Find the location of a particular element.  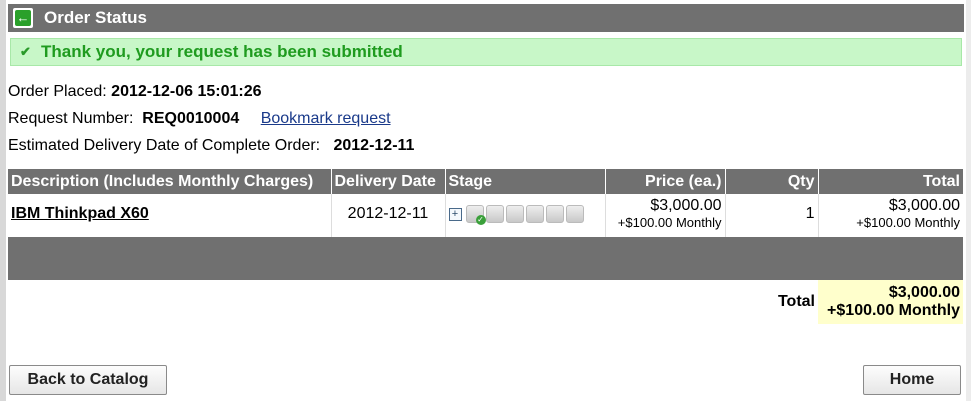

item-qty: 1 is located at coordinates (810, 213).